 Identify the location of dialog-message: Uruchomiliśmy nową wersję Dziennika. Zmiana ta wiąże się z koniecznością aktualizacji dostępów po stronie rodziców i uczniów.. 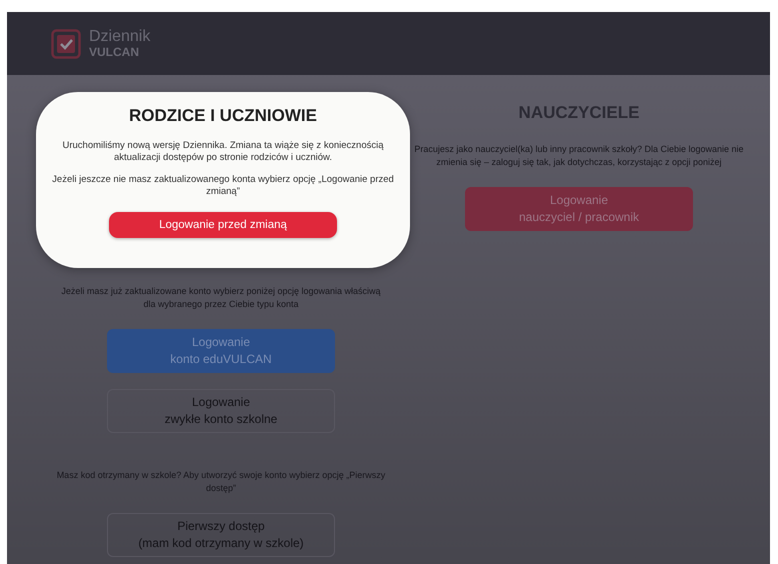
(222, 152).